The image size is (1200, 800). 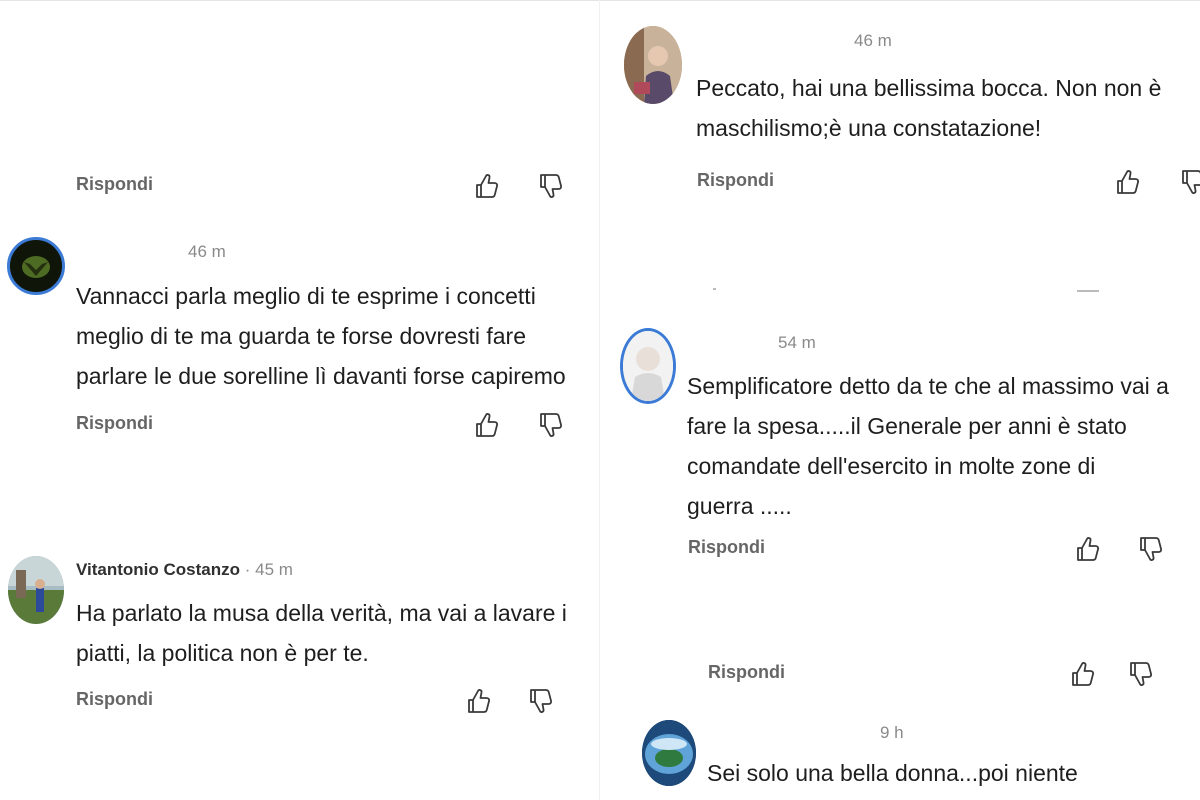 What do you see at coordinates (158, 569) in the screenshot?
I see `comment-author: Vitantonio Costanzo` at bounding box center [158, 569].